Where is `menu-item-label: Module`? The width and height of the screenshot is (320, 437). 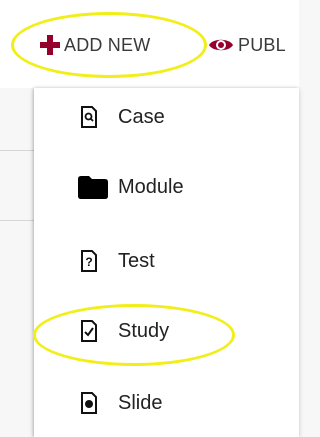 menu-item-label: Module is located at coordinates (151, 186).